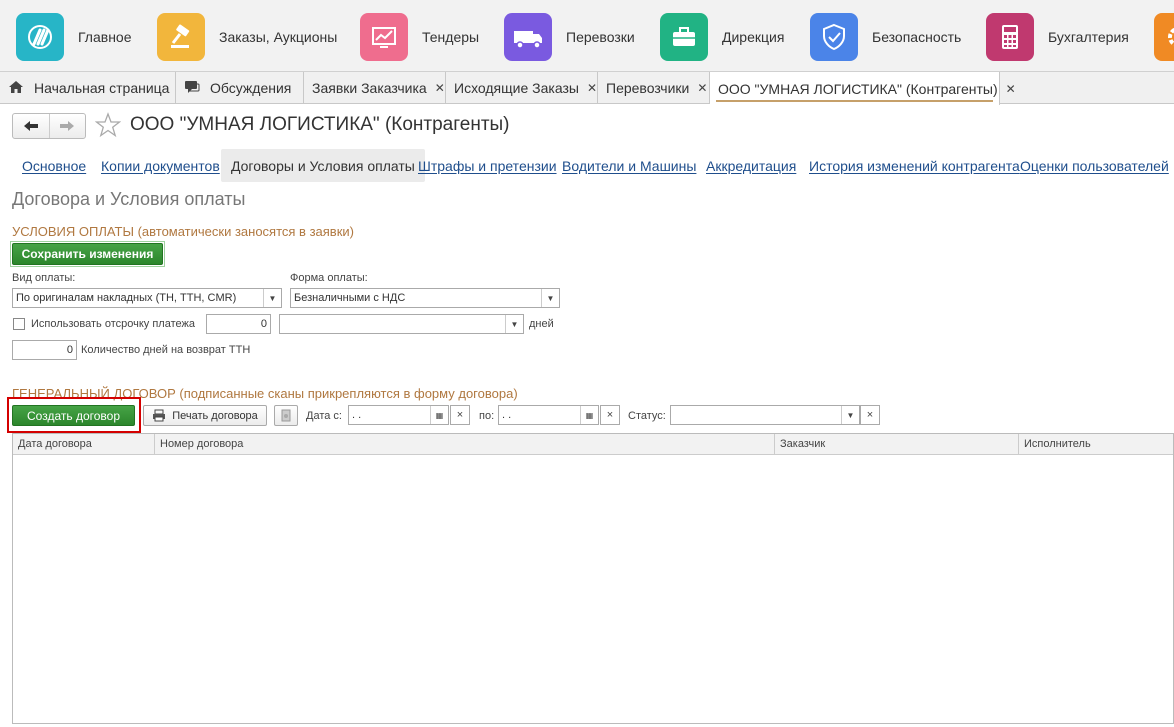 Image resolution: width=1174 pixels, height=727 pixels. What do you see at coordinates (369, 88) in the screenshot?
I see `tab-label: Заявки Заказчика` at bounding box center [369, 88].